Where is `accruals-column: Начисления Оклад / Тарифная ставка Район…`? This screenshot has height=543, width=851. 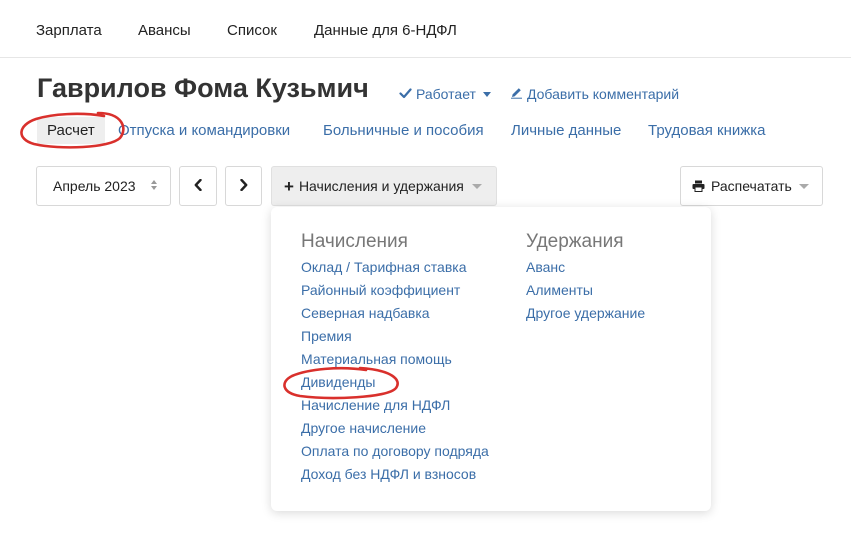 accruals-column: Начисления Оклад / Тарифная ставка Район… is located at coordinates (395, 358).